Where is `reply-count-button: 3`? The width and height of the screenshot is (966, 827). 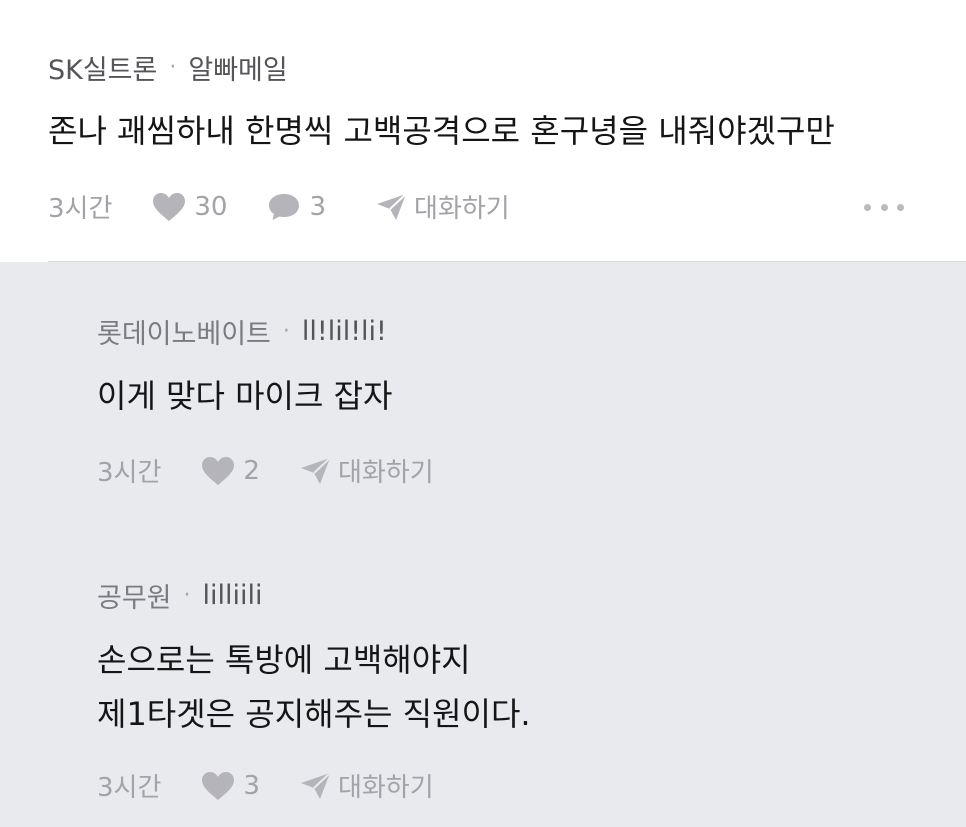 reply-count-button: 3 is located at coordinates (296, 207).